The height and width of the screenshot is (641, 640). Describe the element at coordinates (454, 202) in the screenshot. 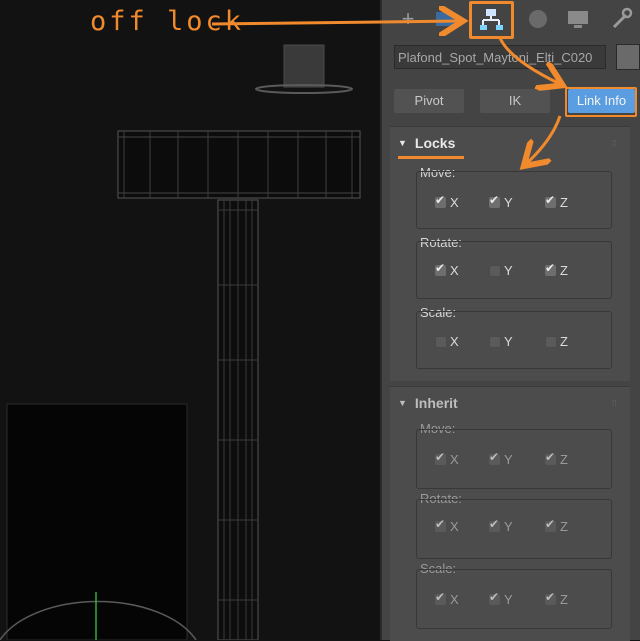

I see `locks-move-x-label: X` at that location.